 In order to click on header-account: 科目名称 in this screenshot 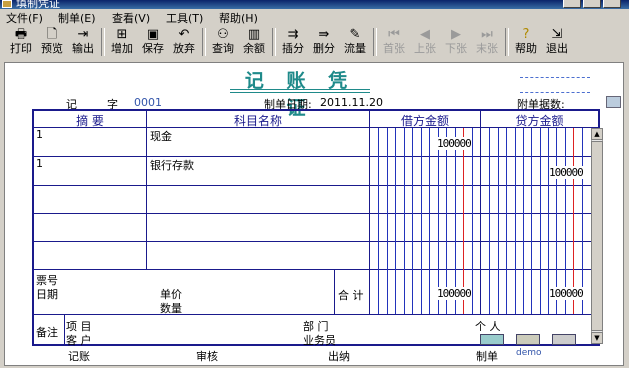, I will do `click(257, 121)`.